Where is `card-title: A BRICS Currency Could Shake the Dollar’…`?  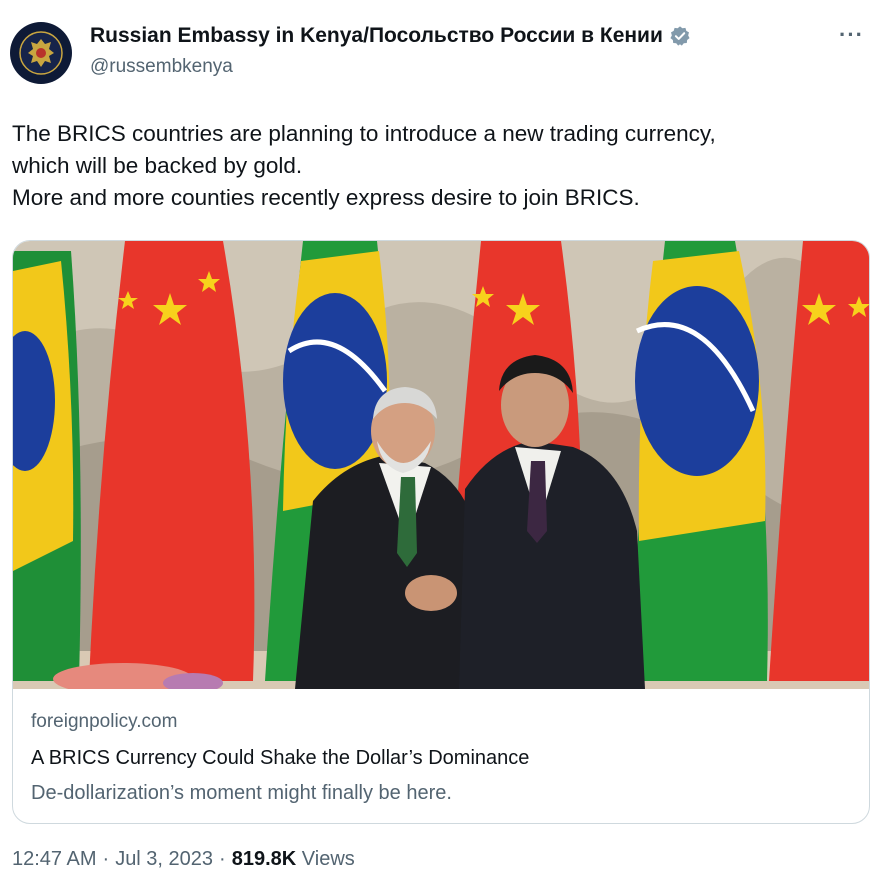
card-title: A BRICS Currency Could Shake the Dollar’… is located at coordinates (280, 758).